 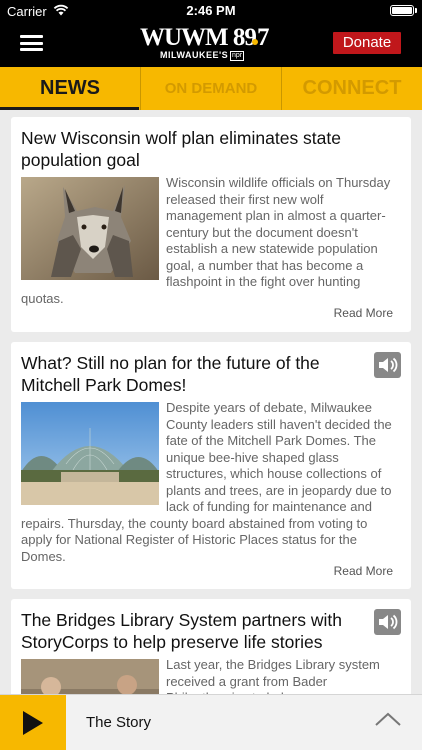 I want to click on menu-button, so click(x=31, y=43).